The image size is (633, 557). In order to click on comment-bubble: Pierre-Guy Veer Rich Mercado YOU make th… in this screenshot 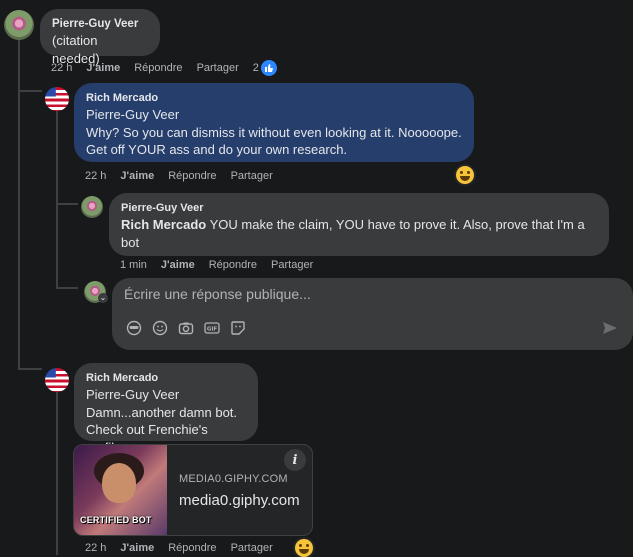, I will do `click(359, 224)`.